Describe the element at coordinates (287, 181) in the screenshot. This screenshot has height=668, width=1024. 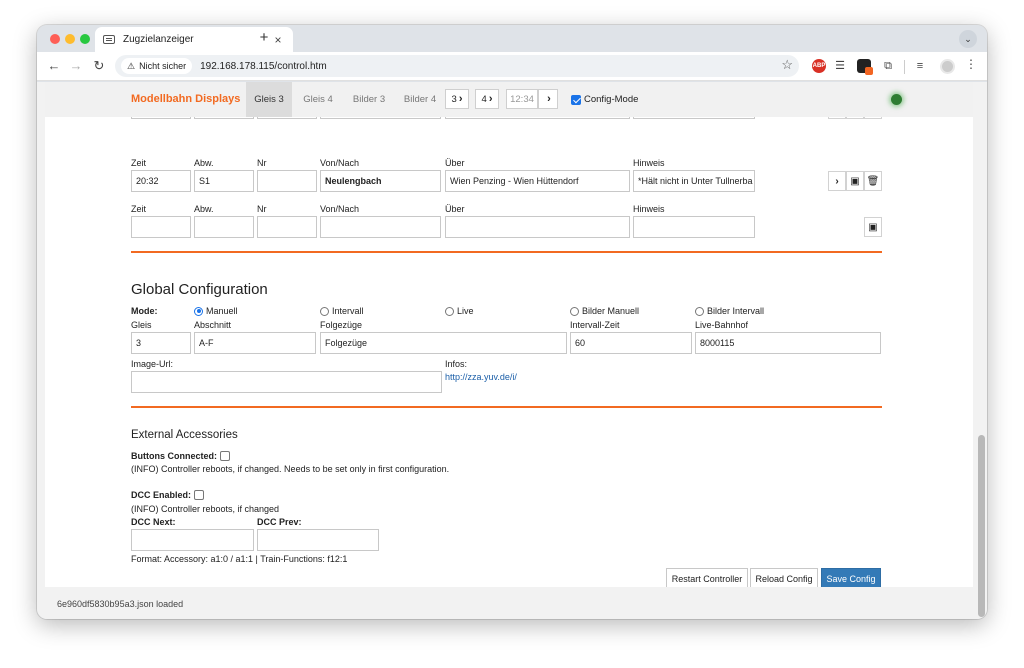
I see `row1-nr-field` at that location.